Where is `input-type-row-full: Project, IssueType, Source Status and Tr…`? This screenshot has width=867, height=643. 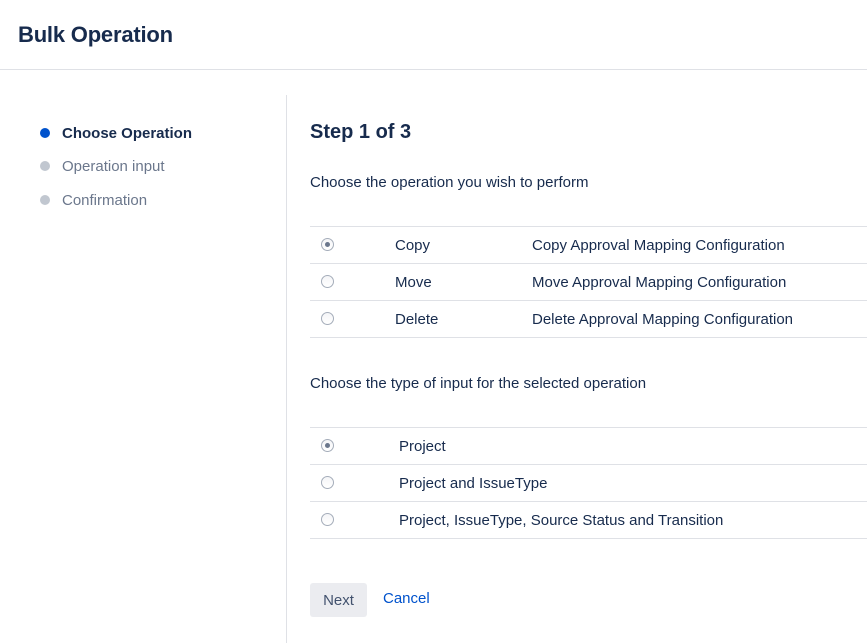
input-type-row-full: Project, IssueType, Source Status and Tr… is located at coordinates (588, 520).